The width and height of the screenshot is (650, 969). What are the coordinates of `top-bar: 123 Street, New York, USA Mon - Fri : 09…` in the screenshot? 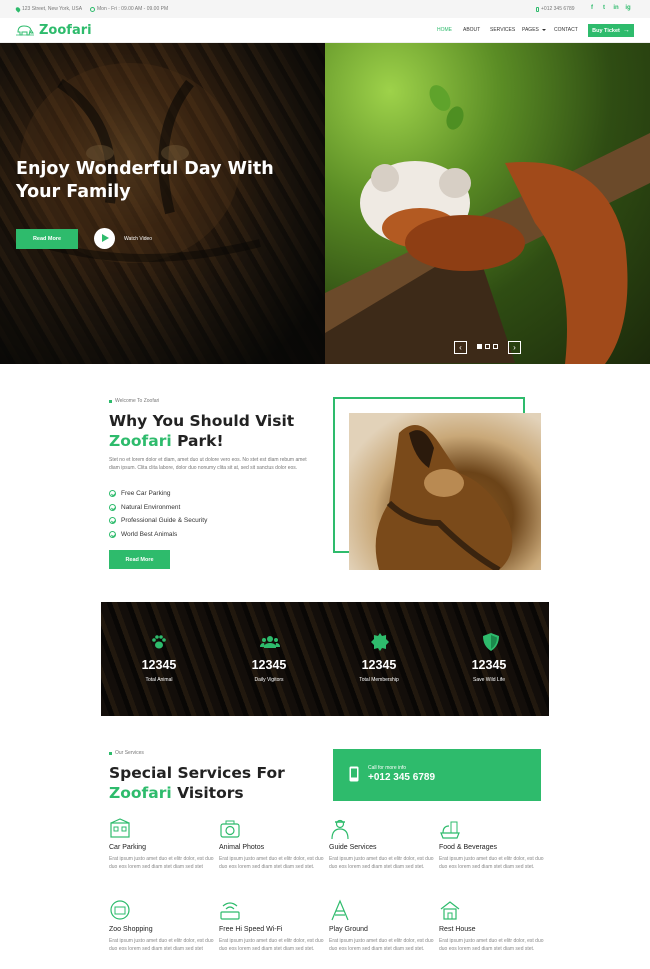 It's located at (325, 9).